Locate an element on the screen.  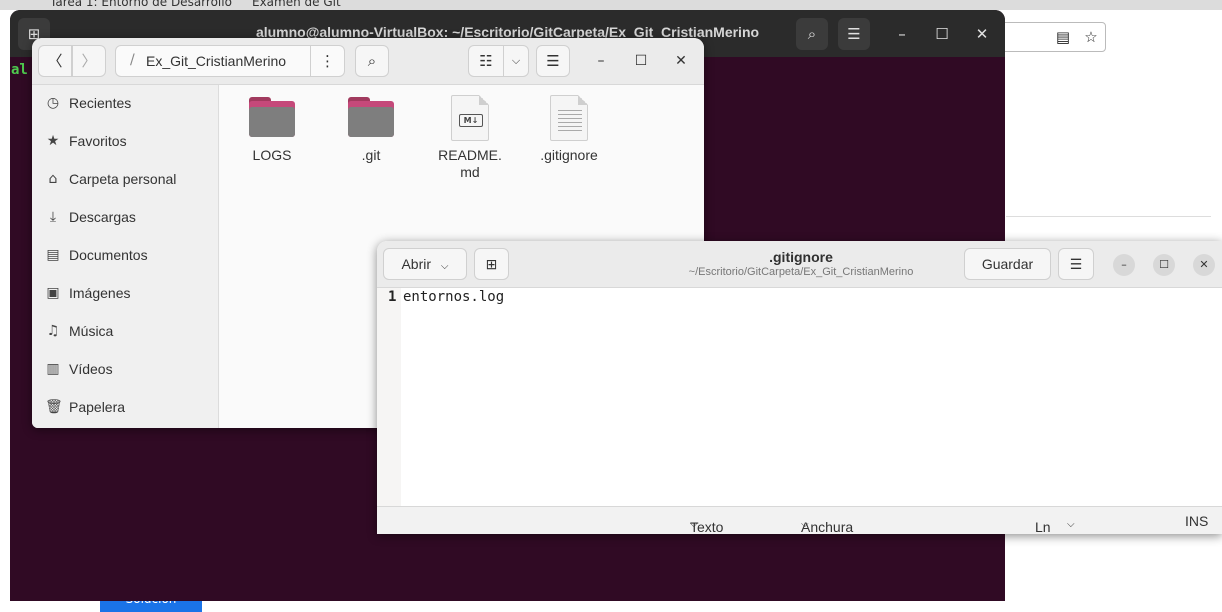
save-button: Guardar is located at coordinates (1007, 264).